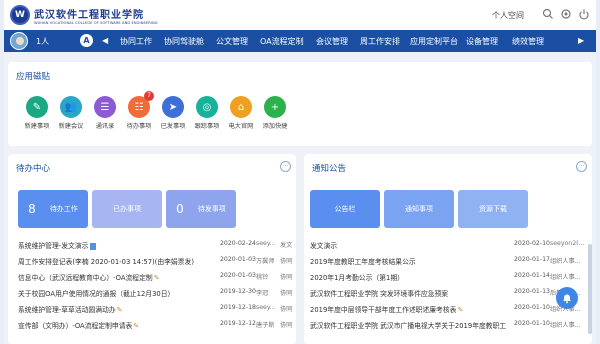 The height and width of the screenshot is (344, 600). Describe the element at coordinates (532, 291) in the screenshot. I see `row-date: 2020-01-13` at that location.